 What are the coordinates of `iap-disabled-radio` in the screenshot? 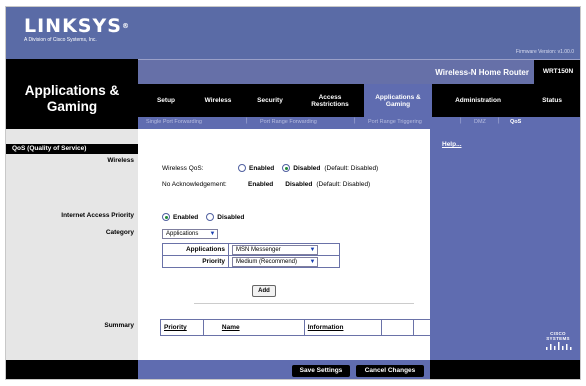 It's located at (210, 217).